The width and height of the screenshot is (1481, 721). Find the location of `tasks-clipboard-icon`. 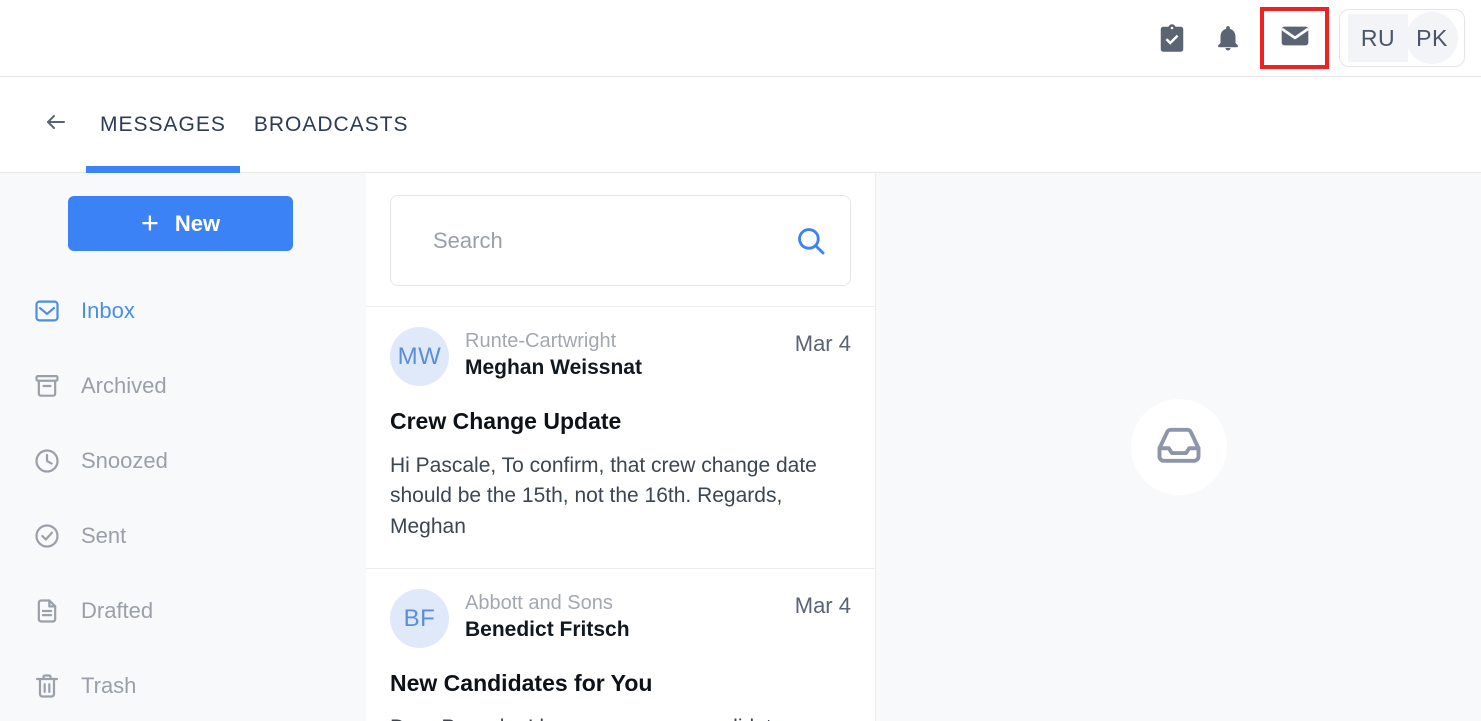

tasks-clipboard-icon is located at coordinates (1172, 38).